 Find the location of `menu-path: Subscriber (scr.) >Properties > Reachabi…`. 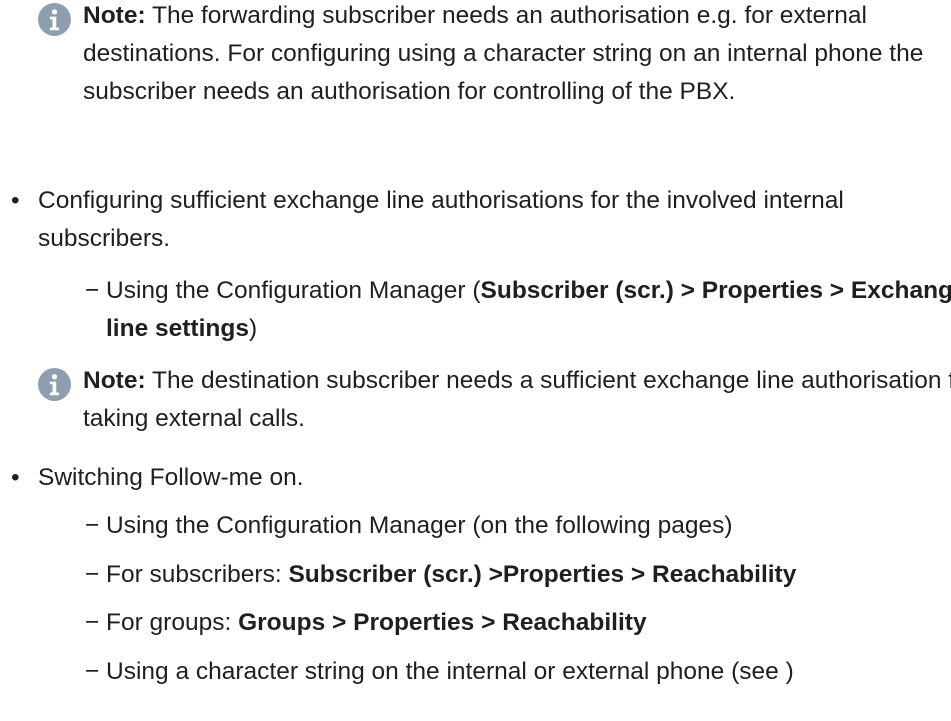

menu-path: Subscriber (scr.) >Properties > Reachabi… is located at coordinates (542, 574).